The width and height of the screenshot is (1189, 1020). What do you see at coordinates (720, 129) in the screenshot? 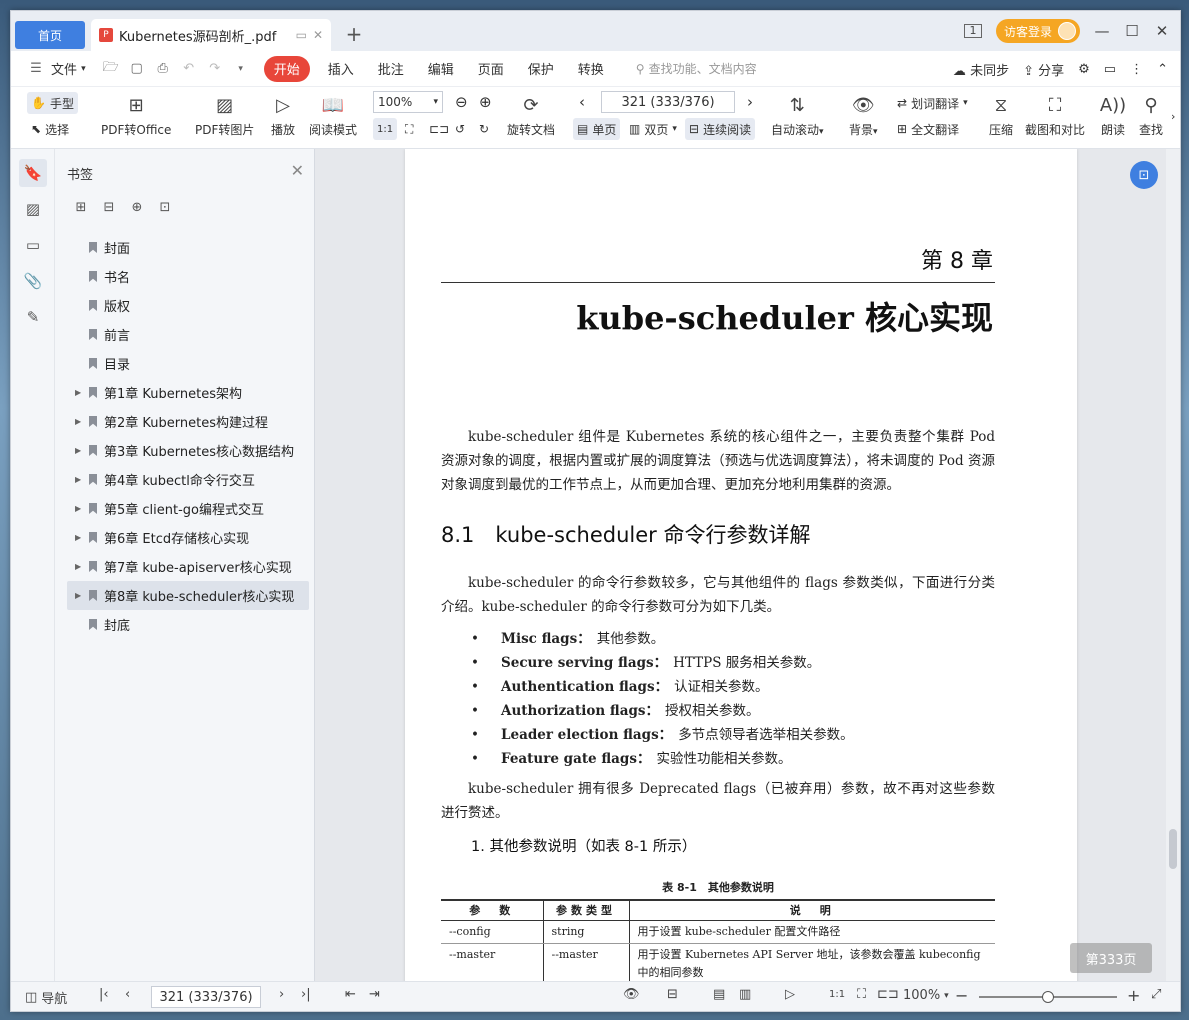
I see `continuous-read-button: ⊟ 连续阅读` at bounding box center [720, 129].